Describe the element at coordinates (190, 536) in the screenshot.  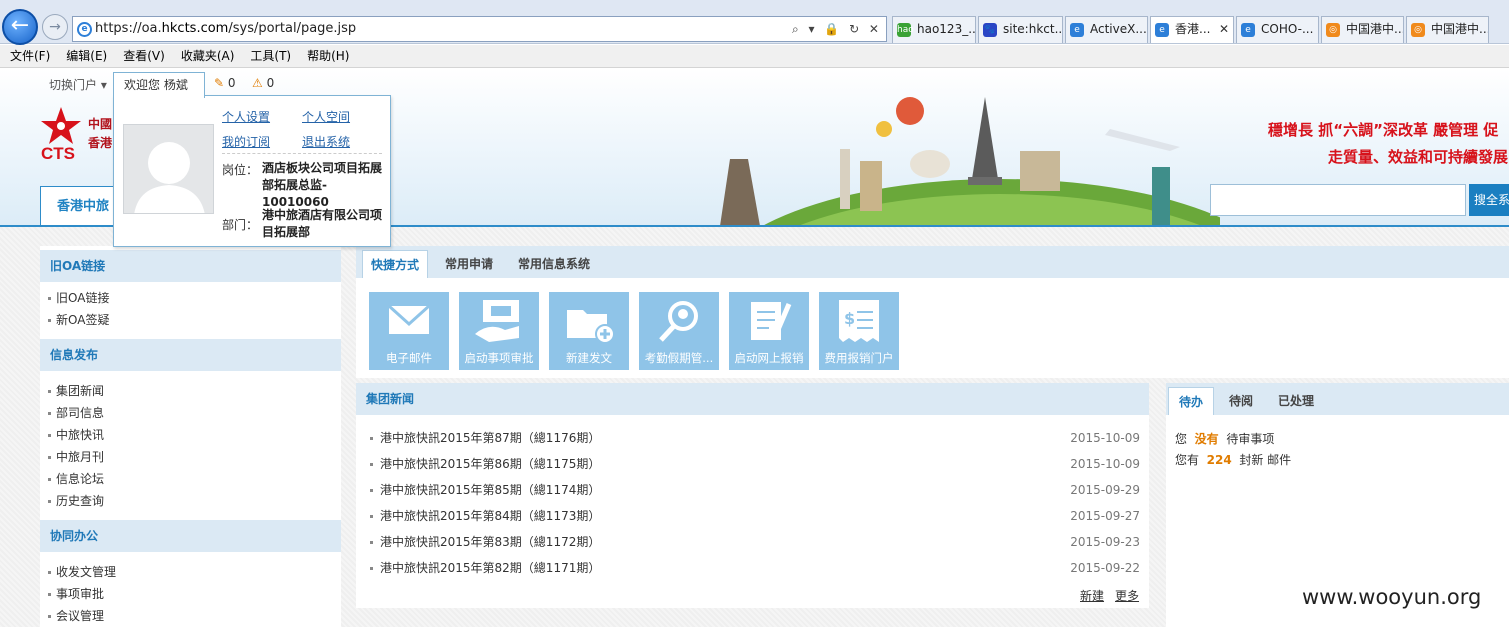
I see `sidebar-section-collab: 协同办公` at that location.